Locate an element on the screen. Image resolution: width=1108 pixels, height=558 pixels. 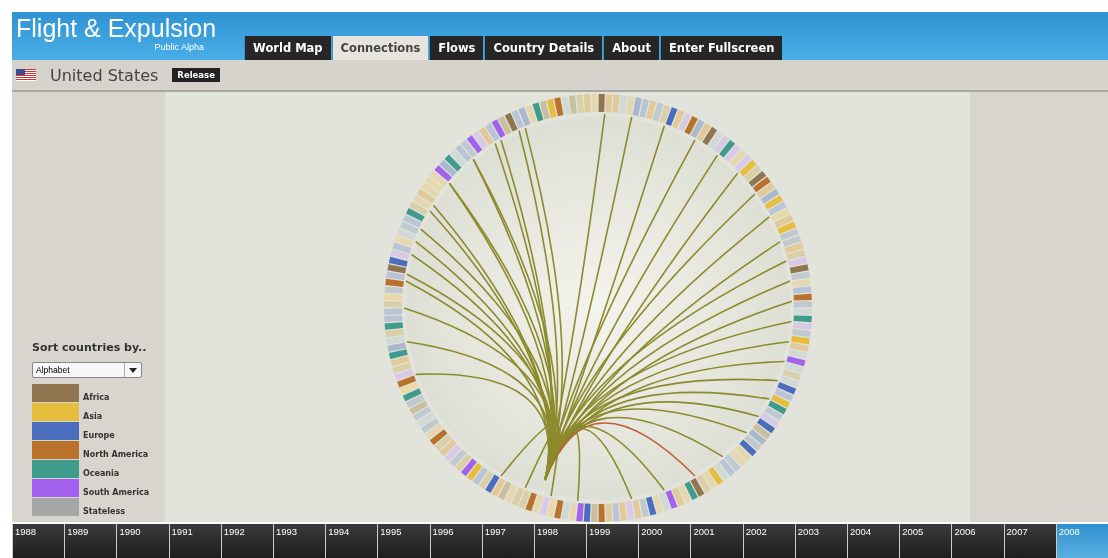
year-tab: 1996 is located at coordinates (455, 541).